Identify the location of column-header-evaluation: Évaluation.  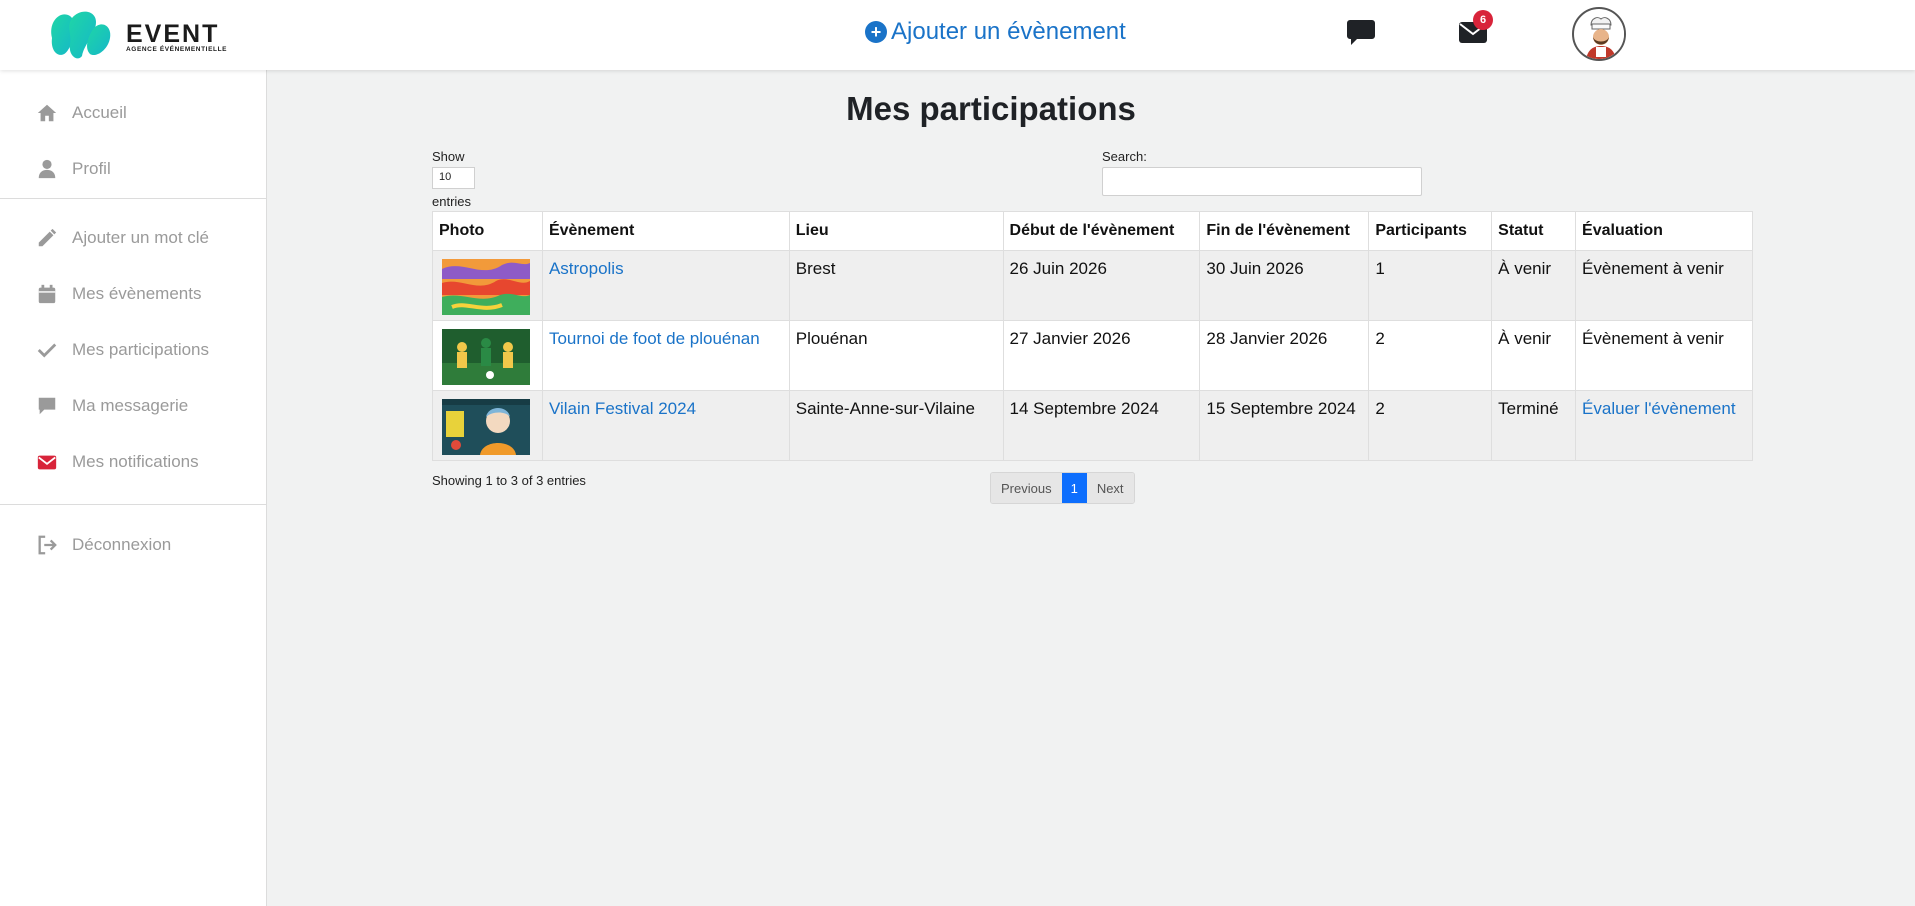
(1664, 231).